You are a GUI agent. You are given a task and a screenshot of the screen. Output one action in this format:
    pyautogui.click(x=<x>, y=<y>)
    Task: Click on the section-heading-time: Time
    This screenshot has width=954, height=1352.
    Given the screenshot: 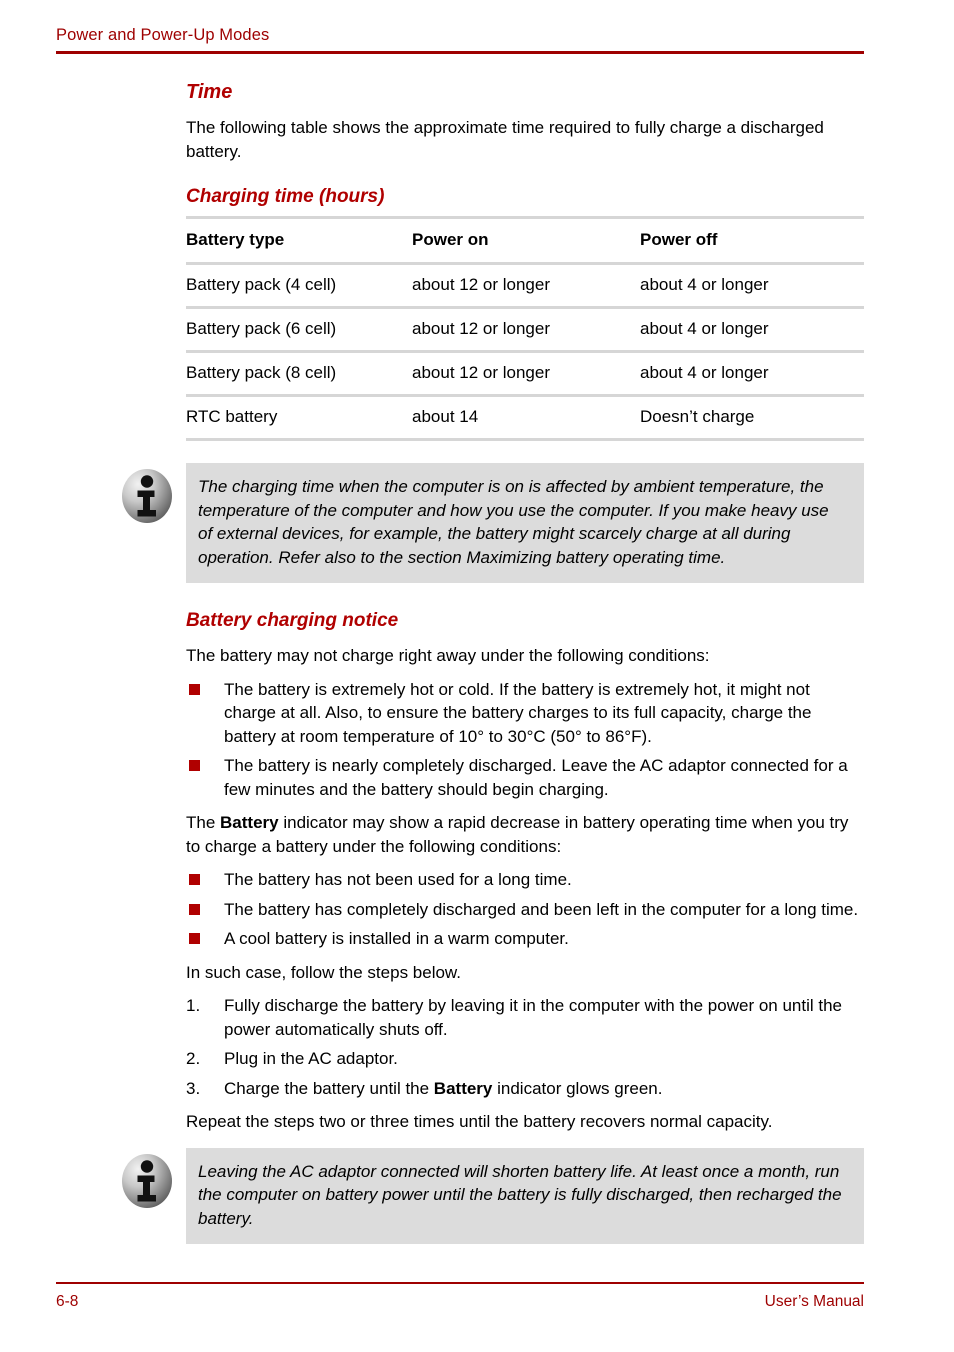 What is the action you would take?
    pyautogui.click(x=209, y=92)
    